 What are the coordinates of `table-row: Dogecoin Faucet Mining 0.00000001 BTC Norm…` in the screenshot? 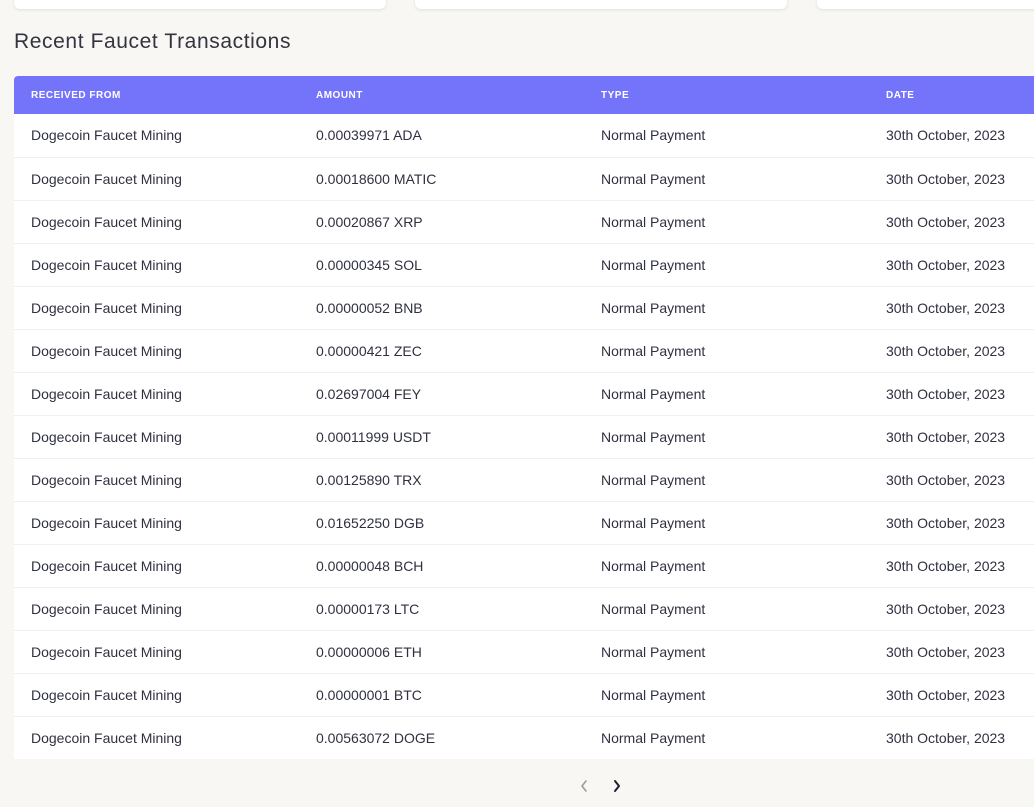 It's located at (524, 695).